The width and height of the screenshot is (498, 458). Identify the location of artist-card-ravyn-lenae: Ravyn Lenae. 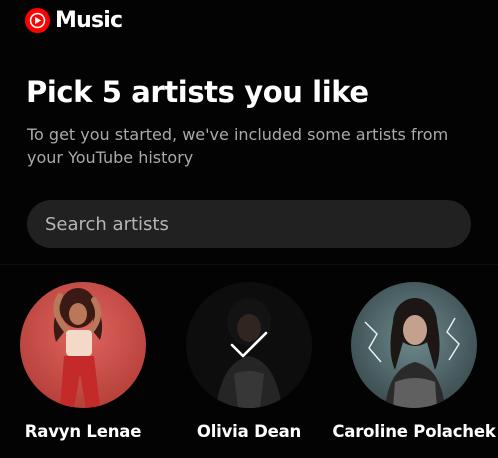
(83, 361).